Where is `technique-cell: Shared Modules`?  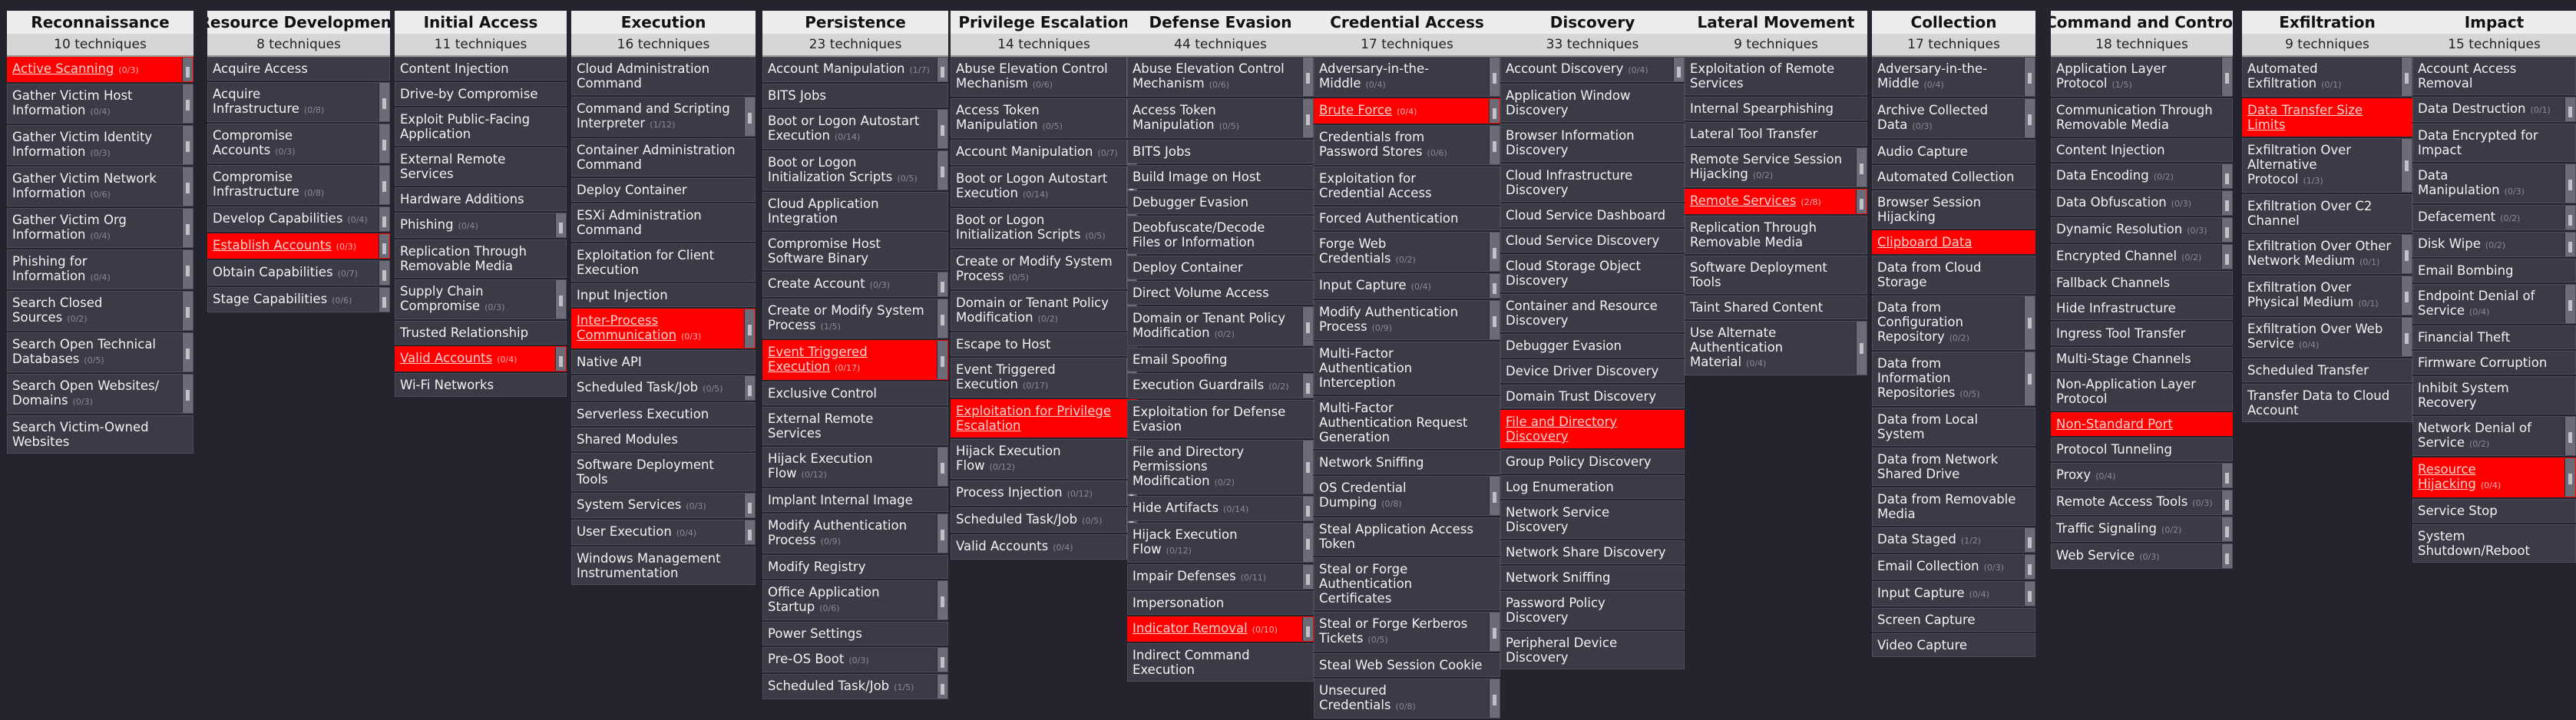 technique-cell: Shared Modules is located at coordinates (663, 439).